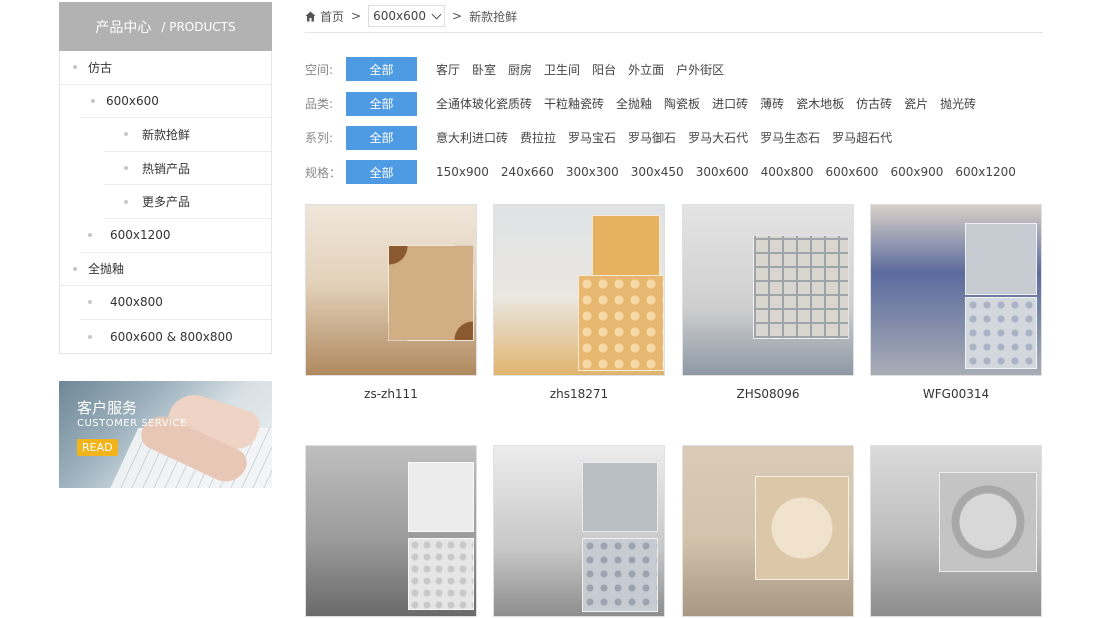 The image size is (1100, 618). What do you see at coordinates (448, 69) in the screenshot?
I see `filter-option: 客厅` at bounding box center [448, 69].